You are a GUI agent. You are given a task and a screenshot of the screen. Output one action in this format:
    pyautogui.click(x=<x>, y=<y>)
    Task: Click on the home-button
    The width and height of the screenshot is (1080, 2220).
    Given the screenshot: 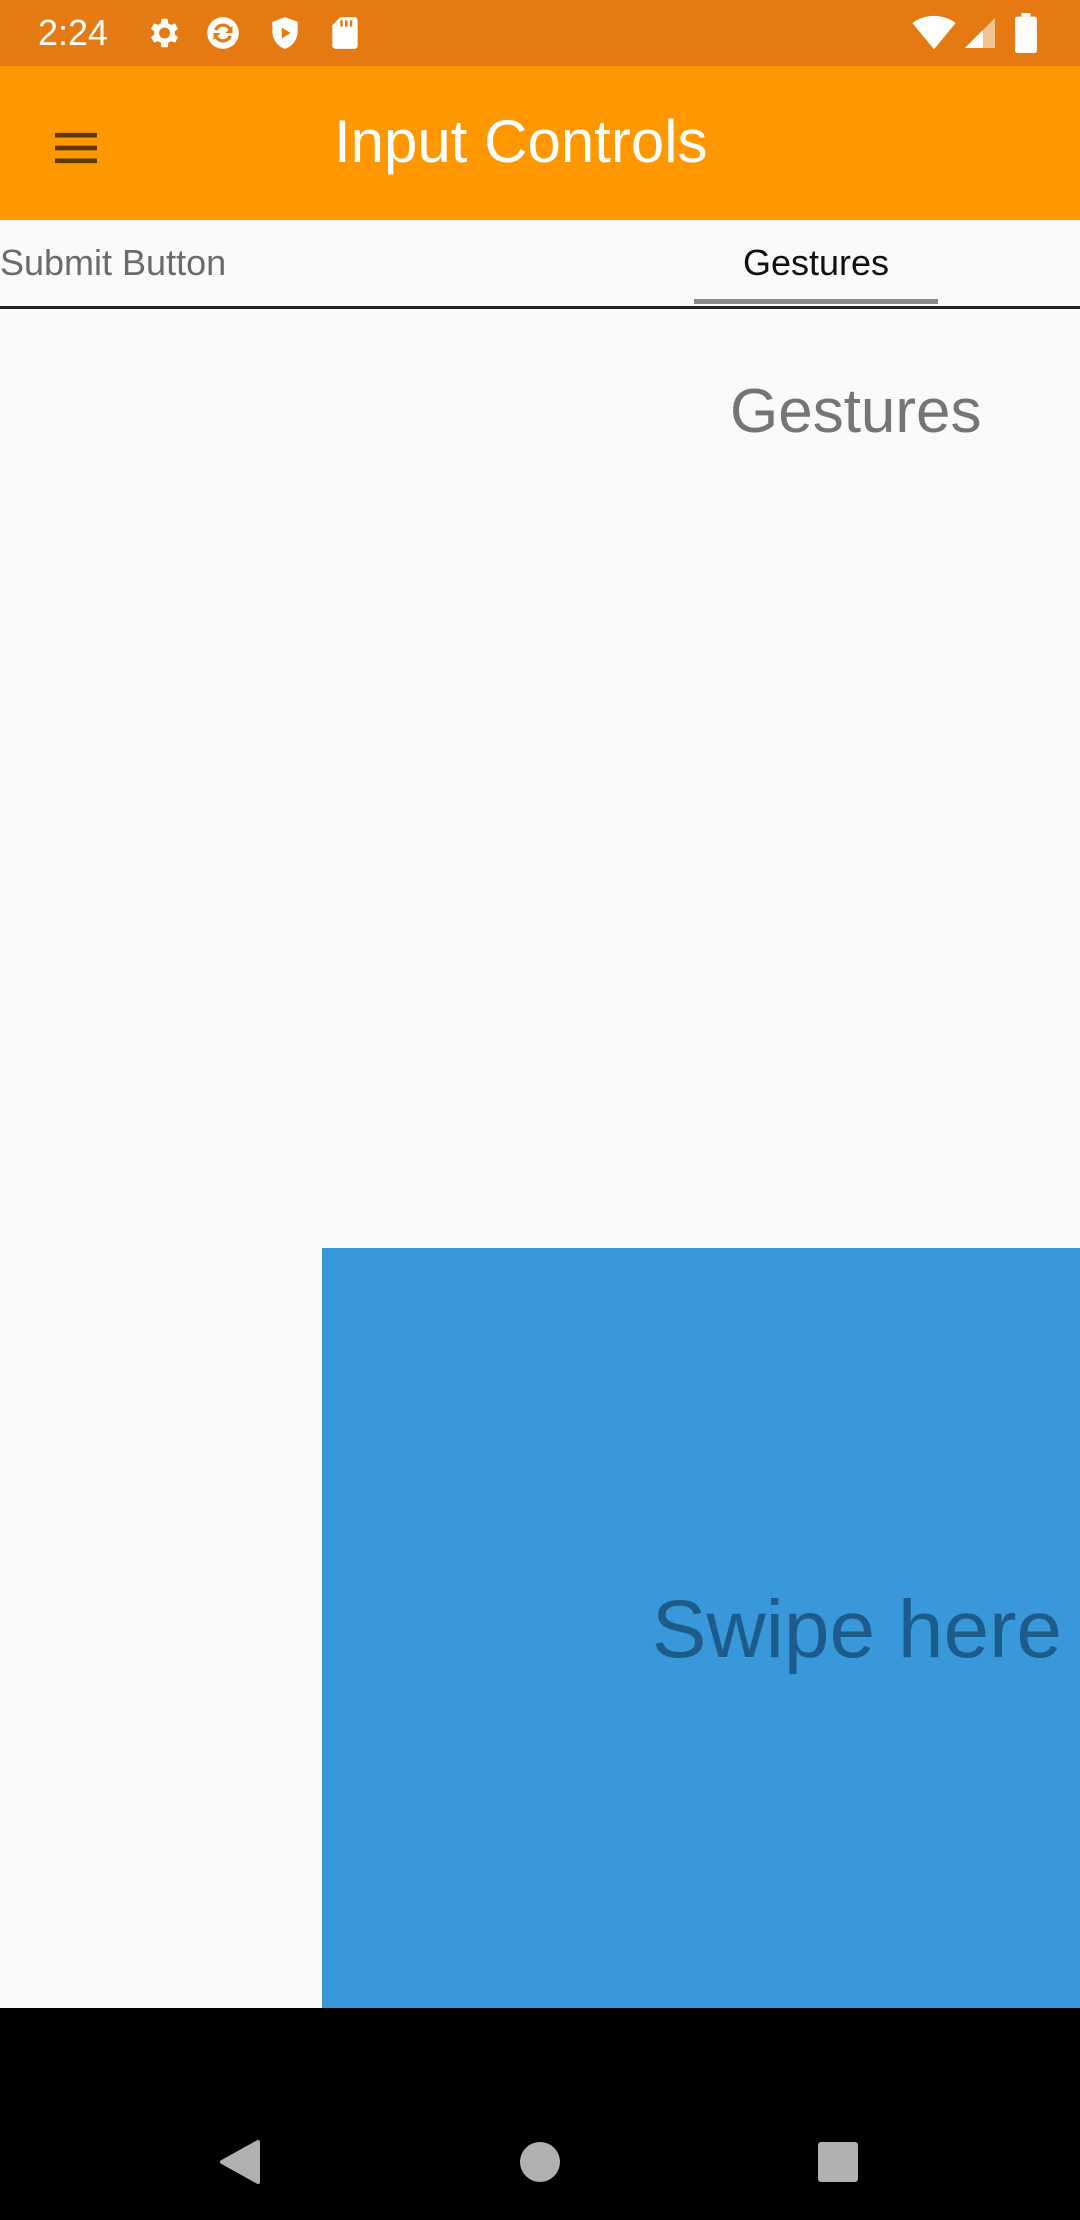 What is the action you would take?
    pyautogui.click(x=540, y=2162)
    